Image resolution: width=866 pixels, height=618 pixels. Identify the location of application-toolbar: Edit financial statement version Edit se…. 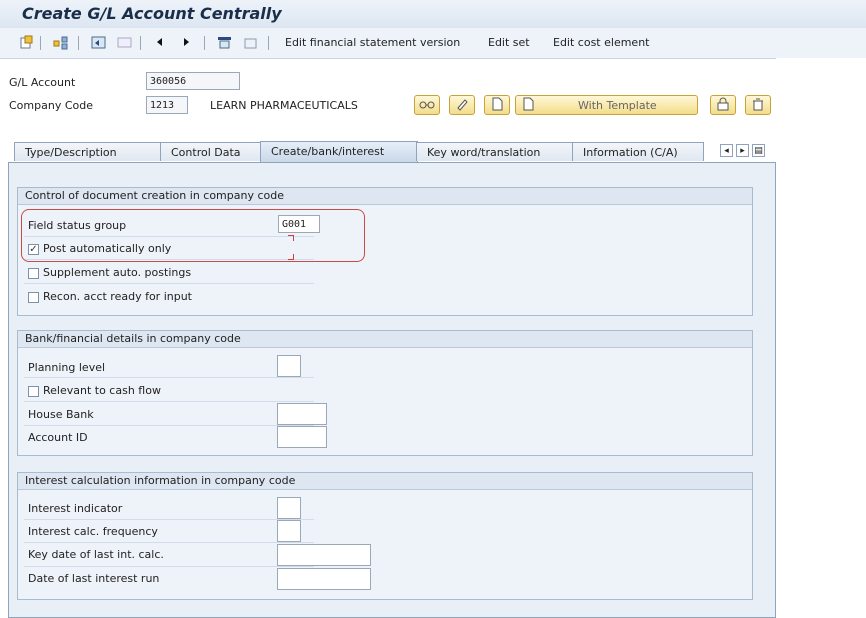
(433, 43).